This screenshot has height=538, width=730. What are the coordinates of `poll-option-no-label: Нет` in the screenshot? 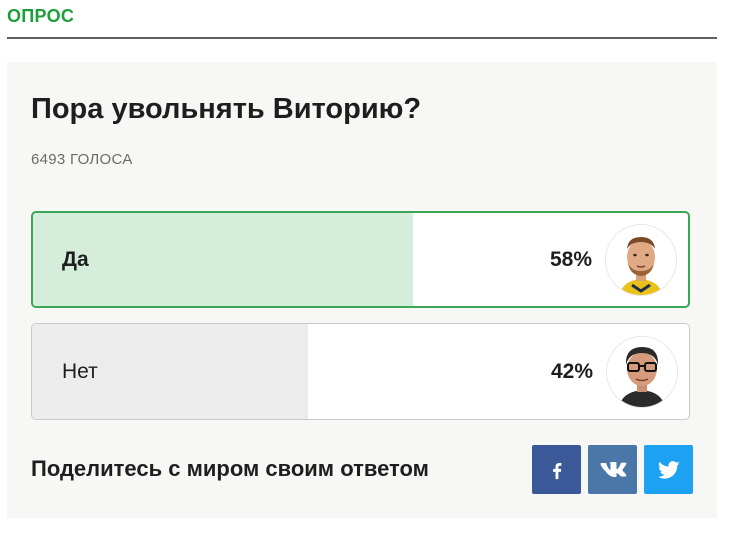 It's located at (80, 371).